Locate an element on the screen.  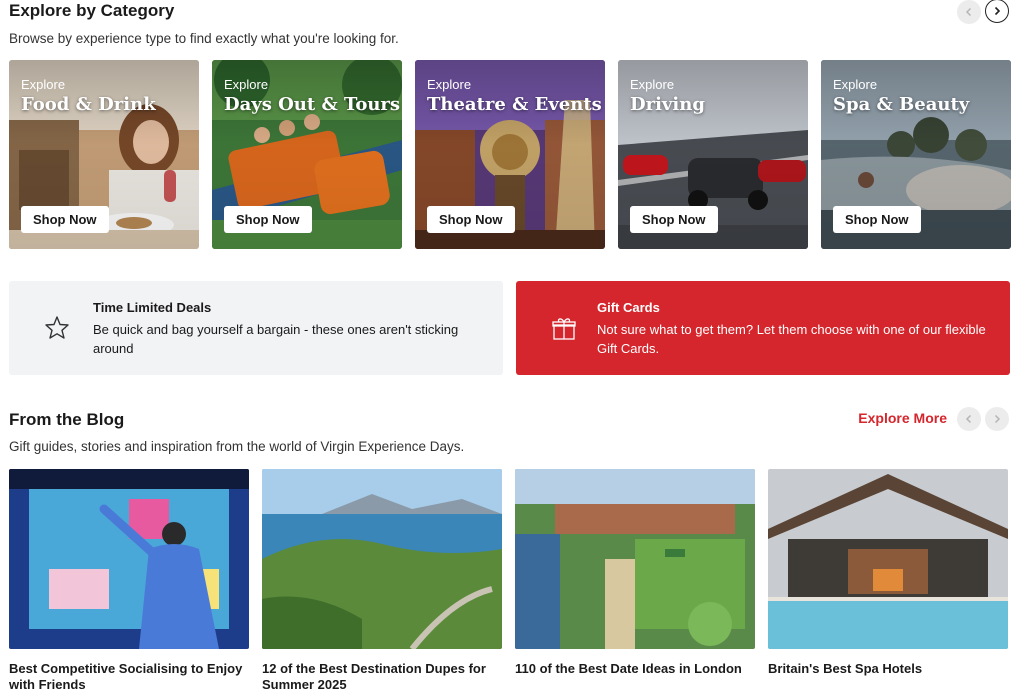
blog-card: 110 of the Best Date Ideas in London is located at coordinates (635, 579).